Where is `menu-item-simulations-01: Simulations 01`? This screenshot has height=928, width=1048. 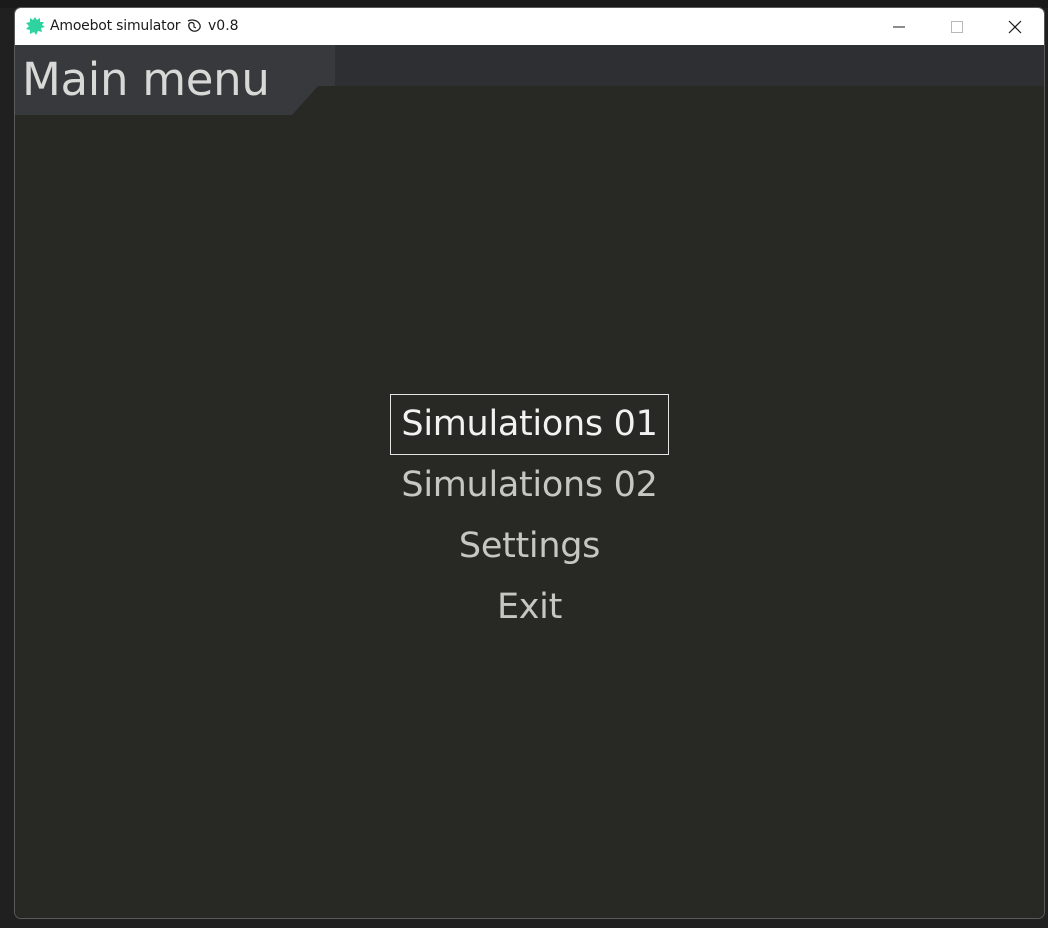
menu-item-simulations-01: Simulations 01 is located at coordinates (529, 424).